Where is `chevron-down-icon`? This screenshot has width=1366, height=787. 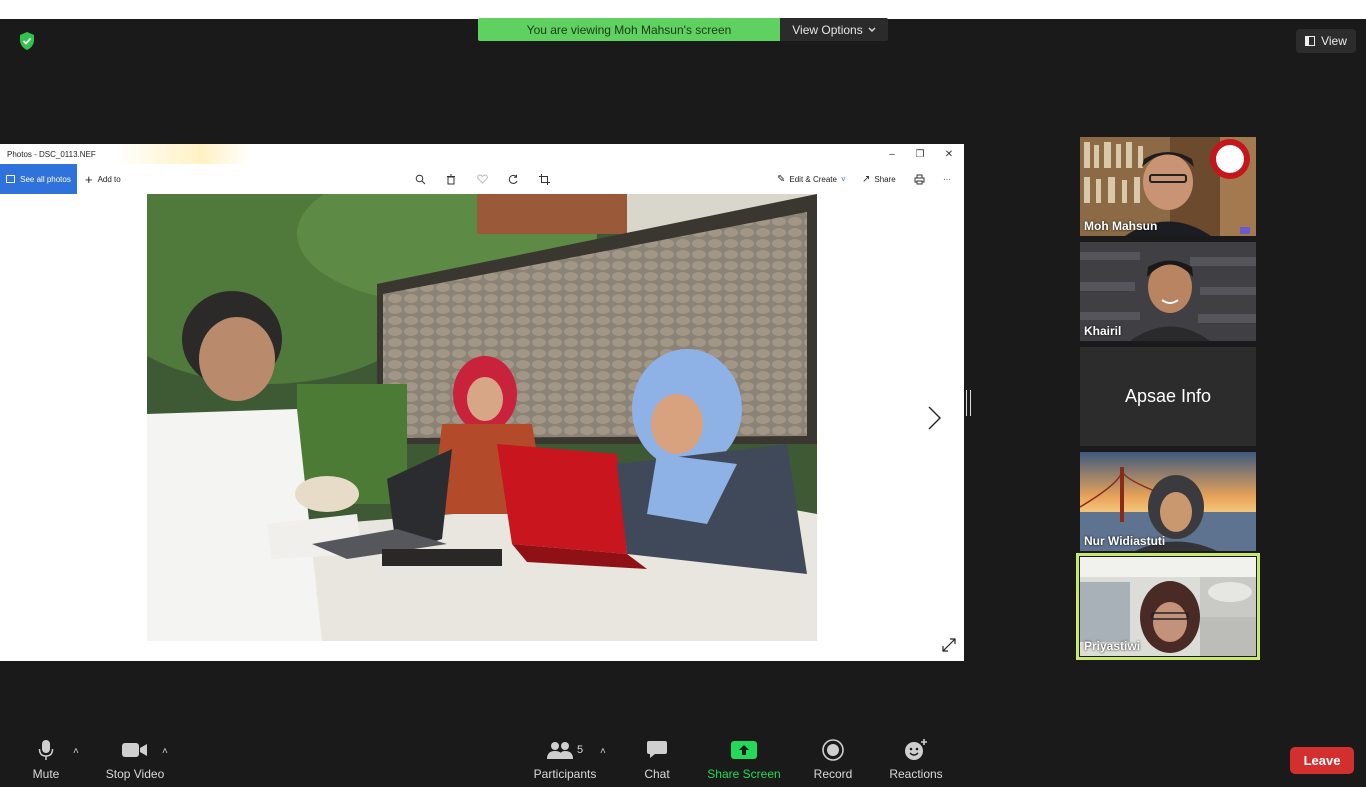
chevron-down-icon is located at coordinates (872, 29).